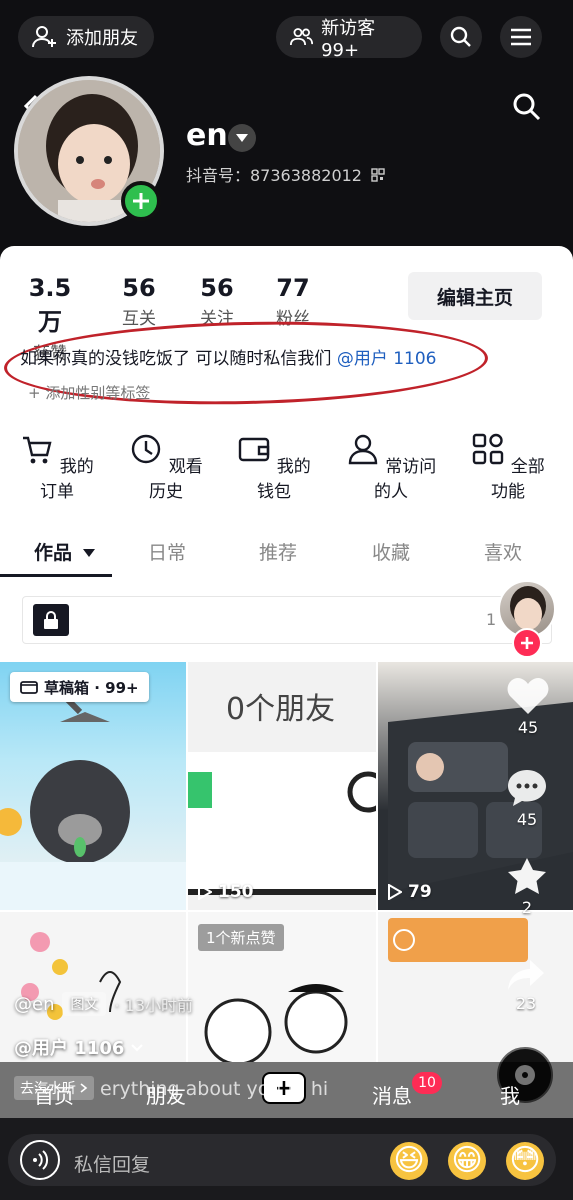  I want to click on drafts-icon, so click(29, 687).